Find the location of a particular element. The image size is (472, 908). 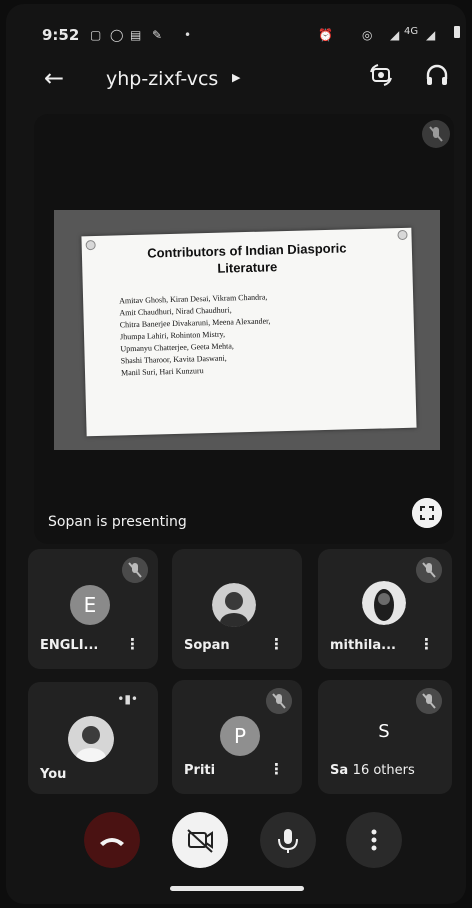

slide-title-line2: Literature is located at coordinates (247, 267).